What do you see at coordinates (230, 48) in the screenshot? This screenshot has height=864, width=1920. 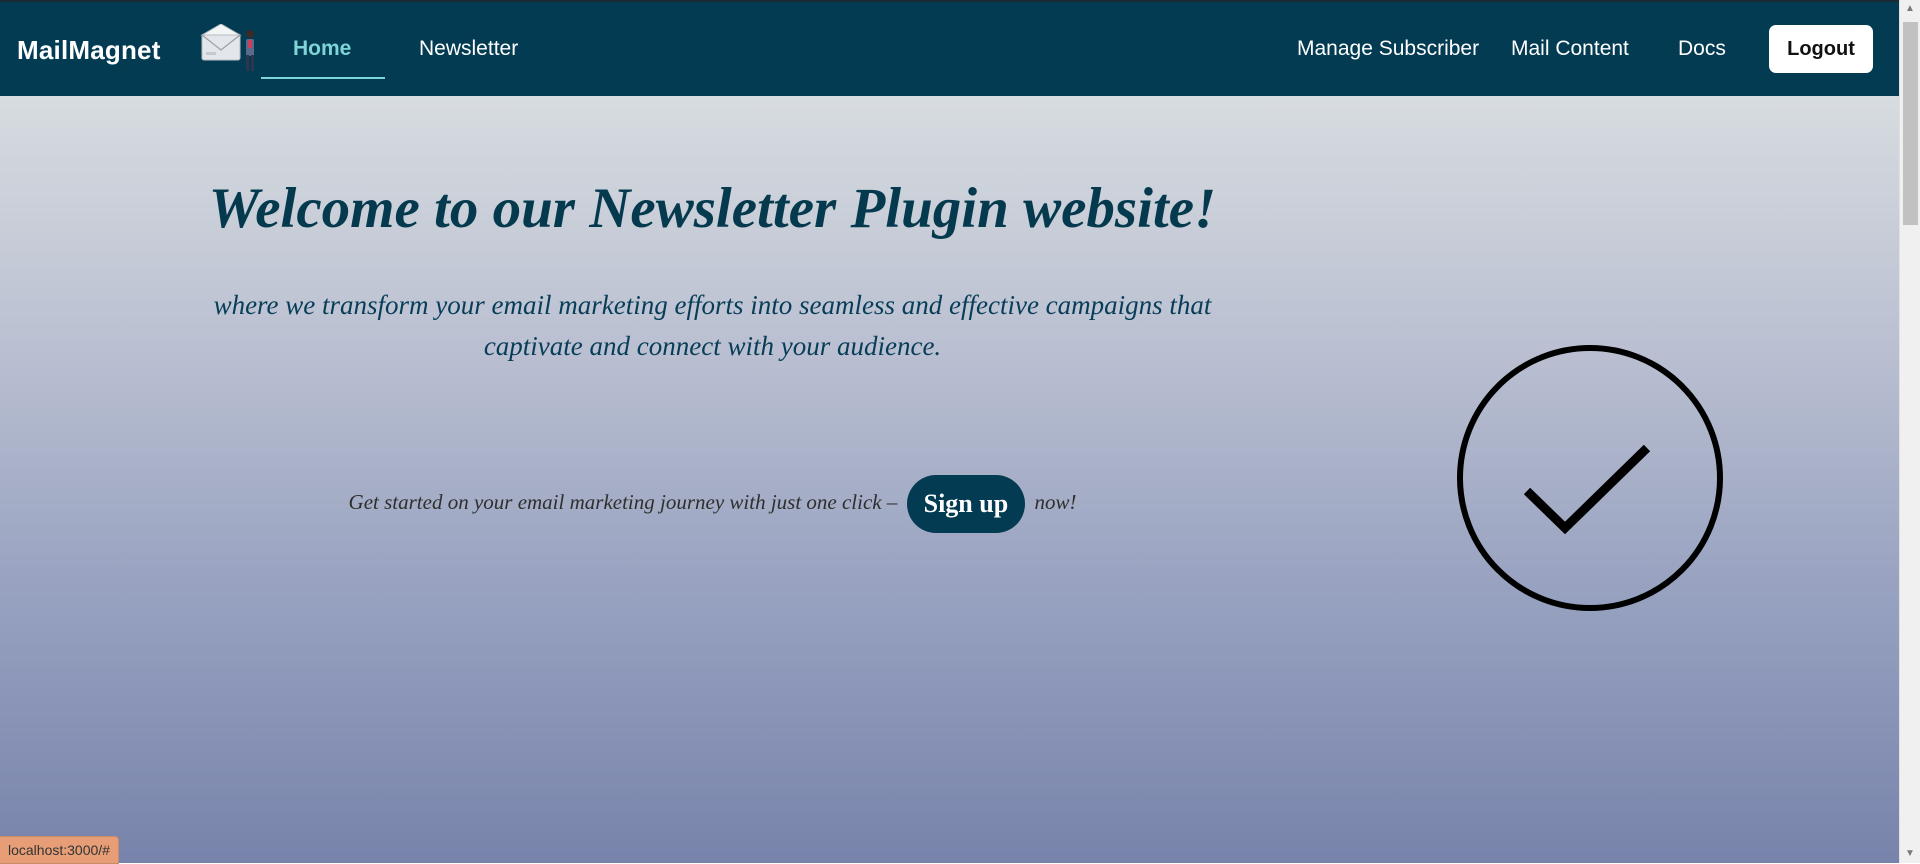 I see `envelope-person-icon` at bounding box center [230, 48].